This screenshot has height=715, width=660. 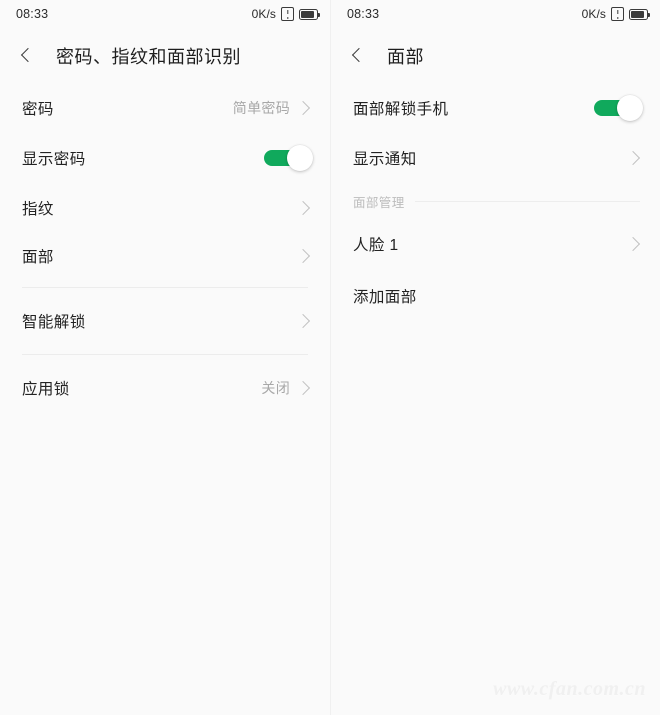 I want to click on list-item-show-notifications: 显示通知, so click(x=495, y=158).